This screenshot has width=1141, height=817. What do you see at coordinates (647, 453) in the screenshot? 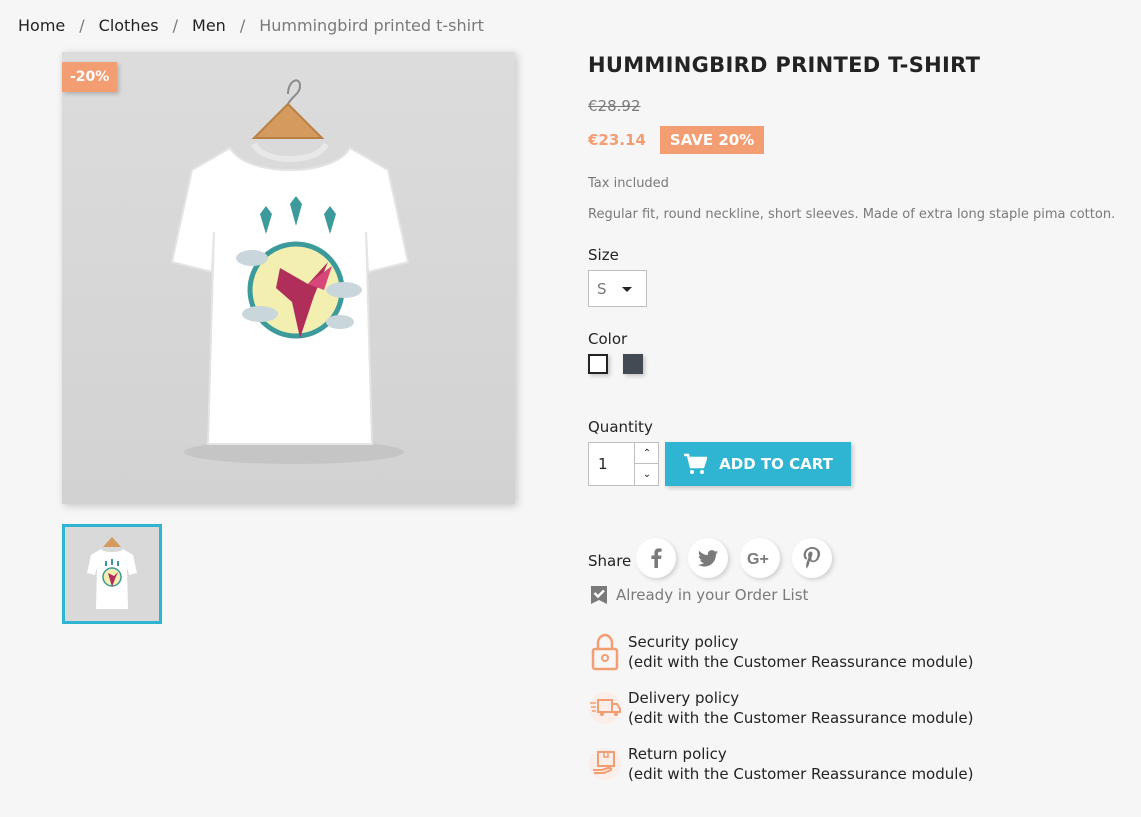
I see `chevron-up-icon: ⌃` at bounding box center [647, 453].